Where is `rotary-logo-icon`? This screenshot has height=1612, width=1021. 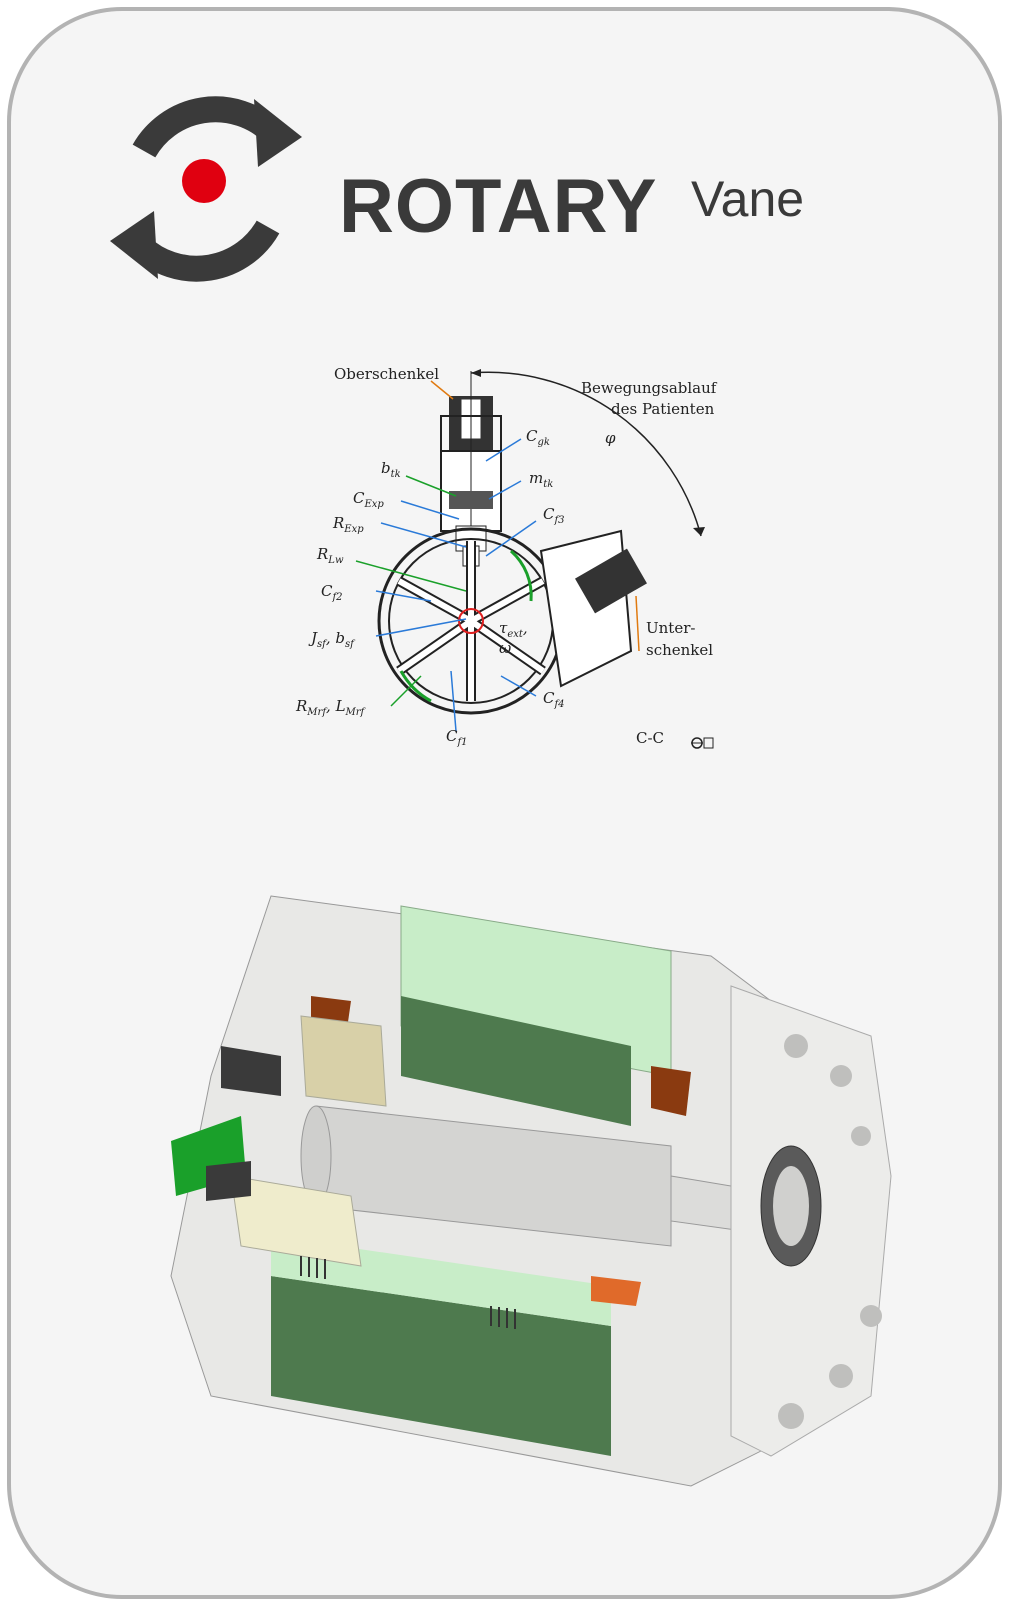
rotary-logo-icon is located at coordinates (206, 189).